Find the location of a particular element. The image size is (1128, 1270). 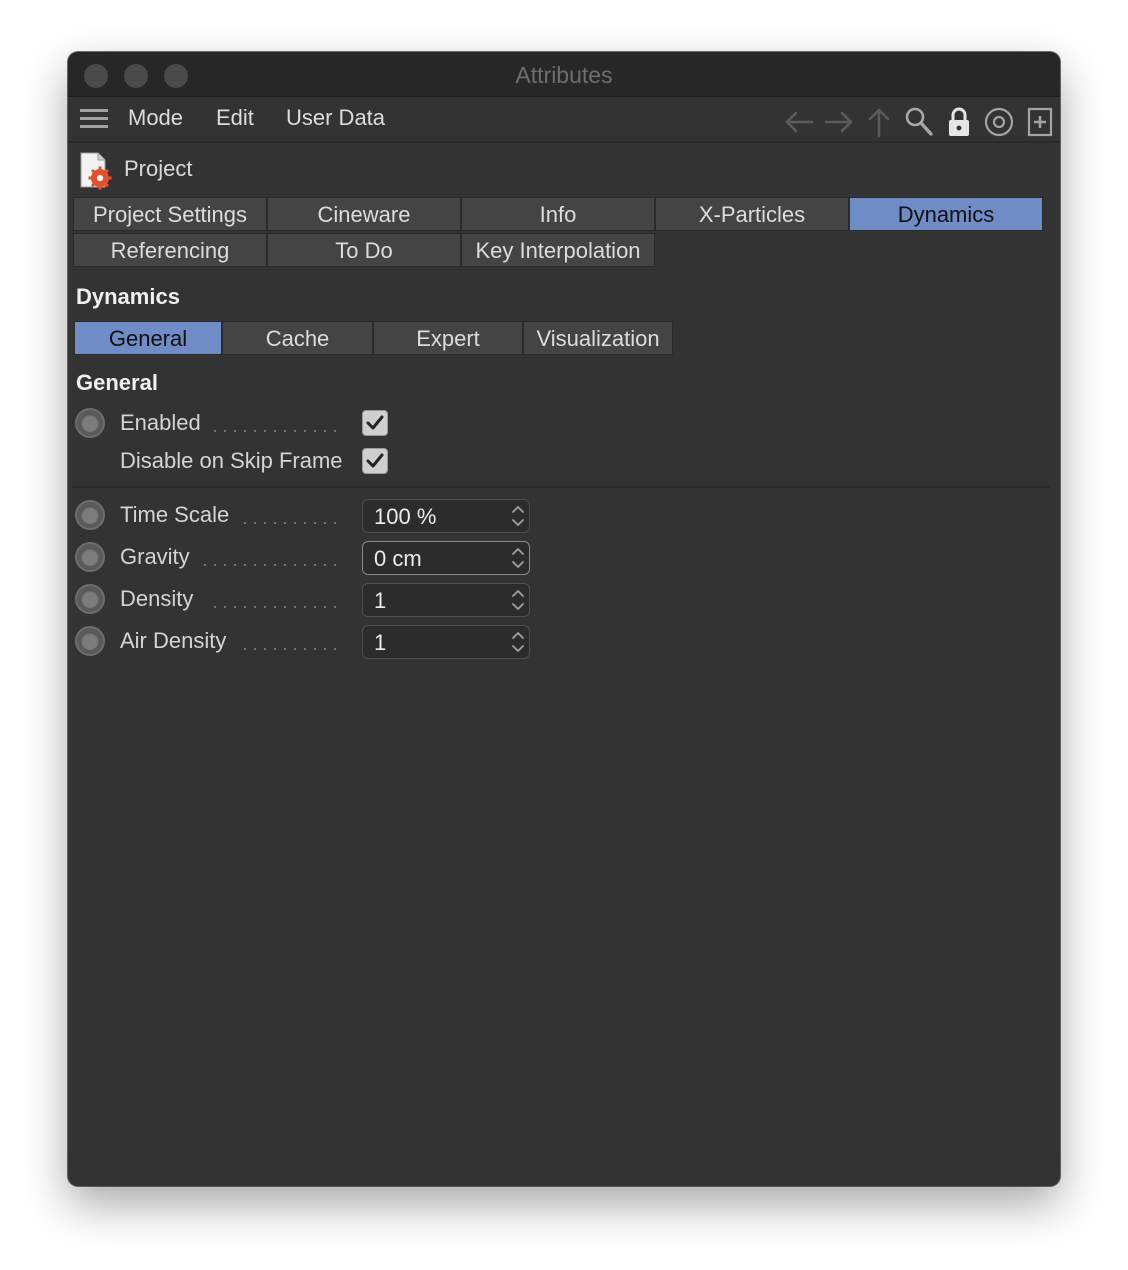

menu-bar: Mode Edit User Data is located at coordinates (564, 120).